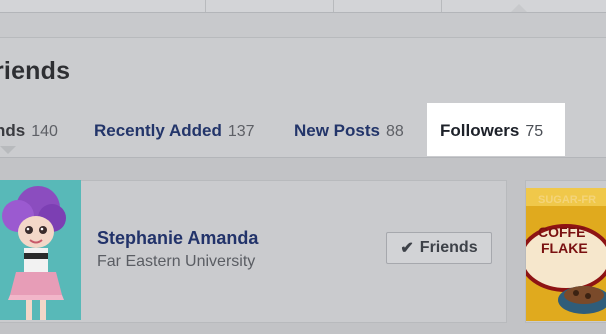 The width and height of the screenshot is (606, 334). I want to click on tab-count: 75, so click(534, 131).